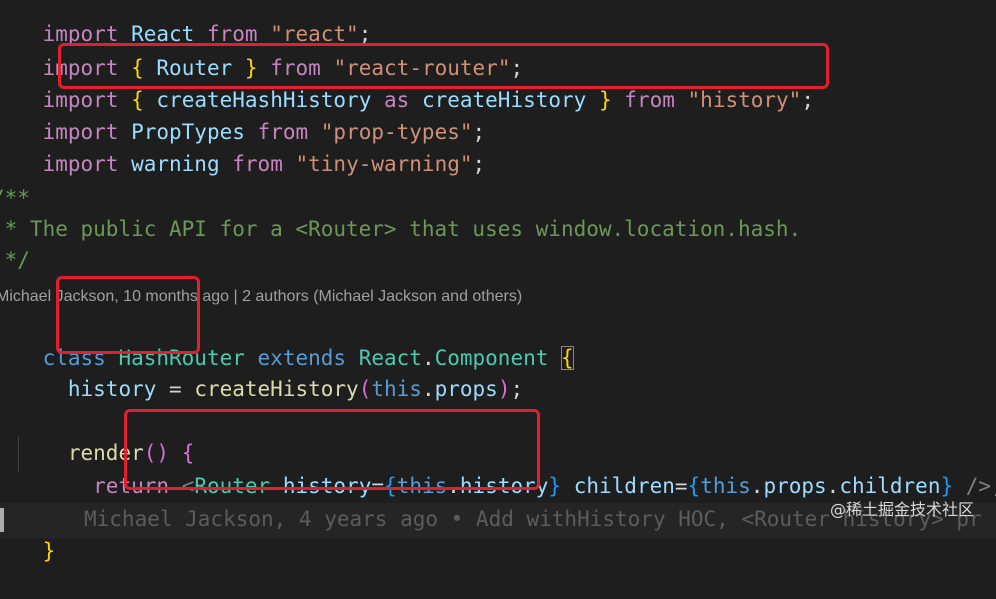 This screenshot has width=996, height=599. What do you see at coordinates (175, 389) in the screenshot?
I see `operator: =` at bounding box center [175, 389].